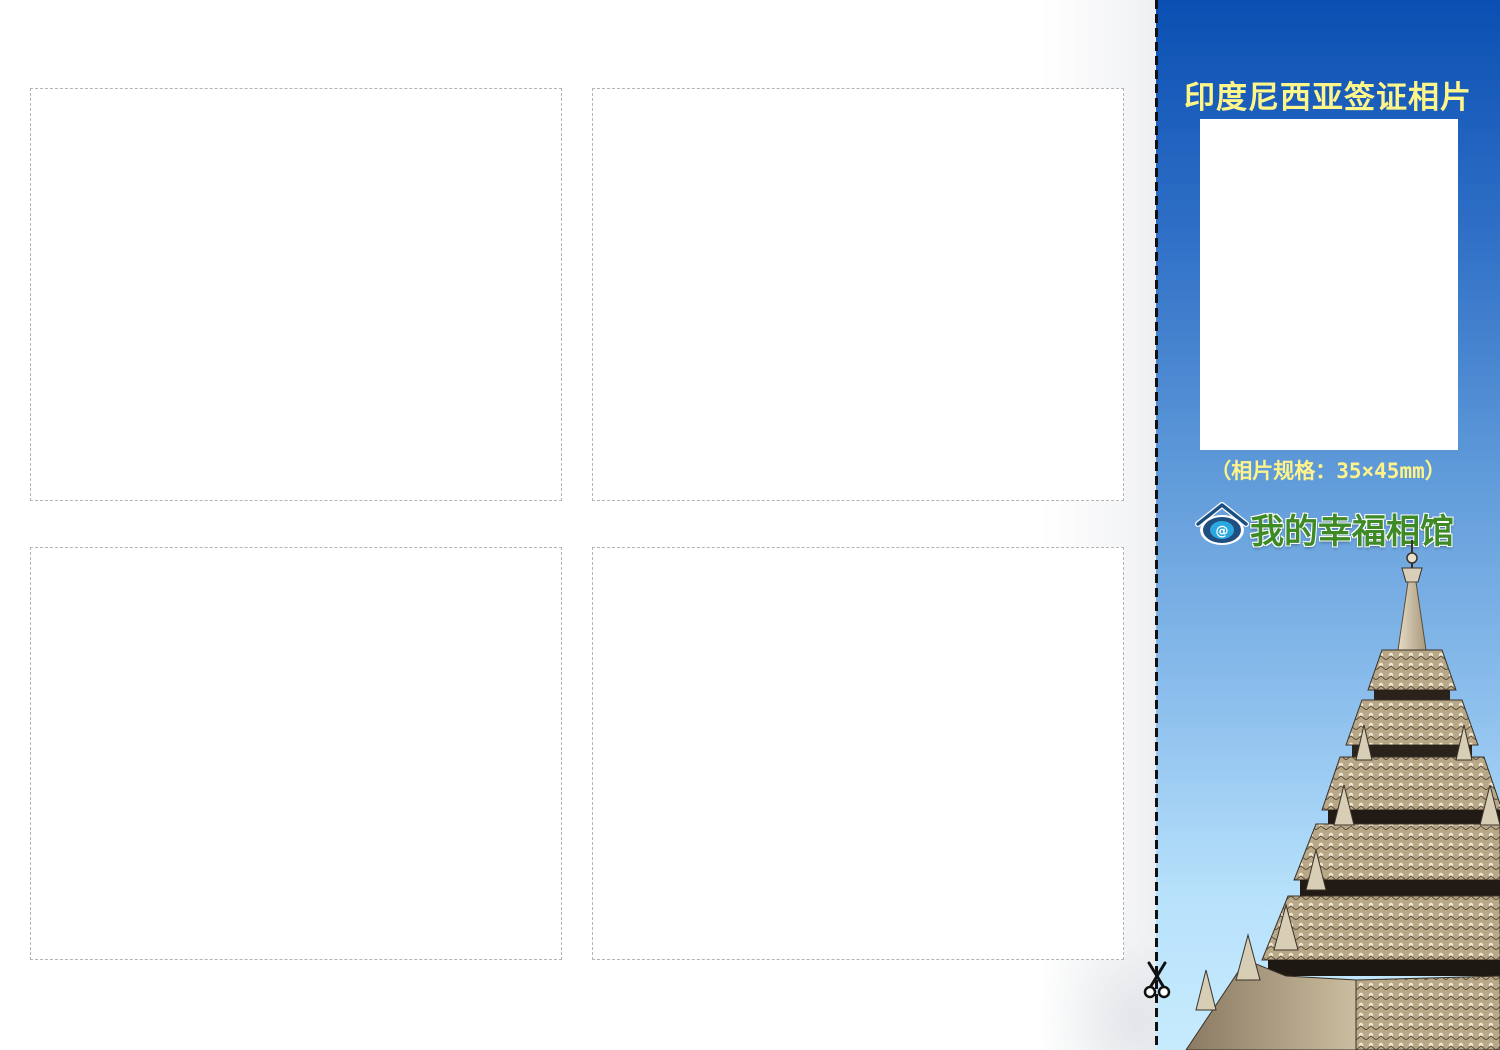 Image resolution: width=1500 pixels, height=1050 pixels. What do you see at coordinates (1328, 471) in the screenshot?
I see `photo-spec: （相片规格：35×45mm）` at bounding box center [1328, 471].